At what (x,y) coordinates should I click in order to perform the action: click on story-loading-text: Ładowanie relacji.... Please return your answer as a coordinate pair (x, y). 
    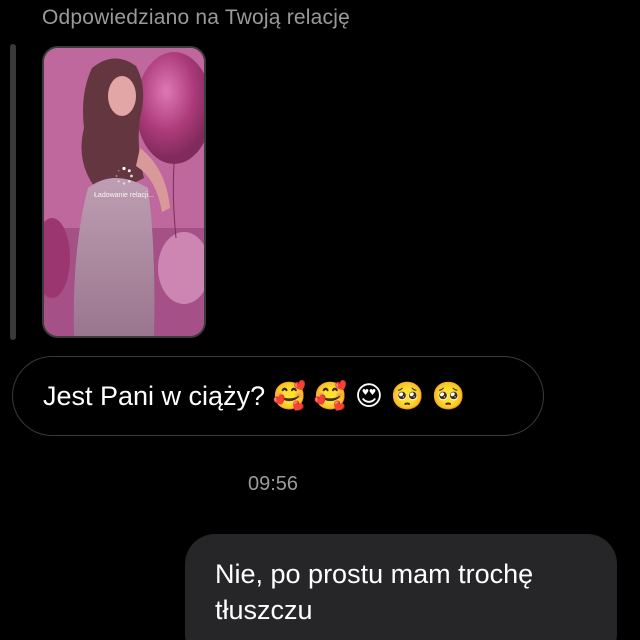
    Looking at the image, I should click on (124, 195).